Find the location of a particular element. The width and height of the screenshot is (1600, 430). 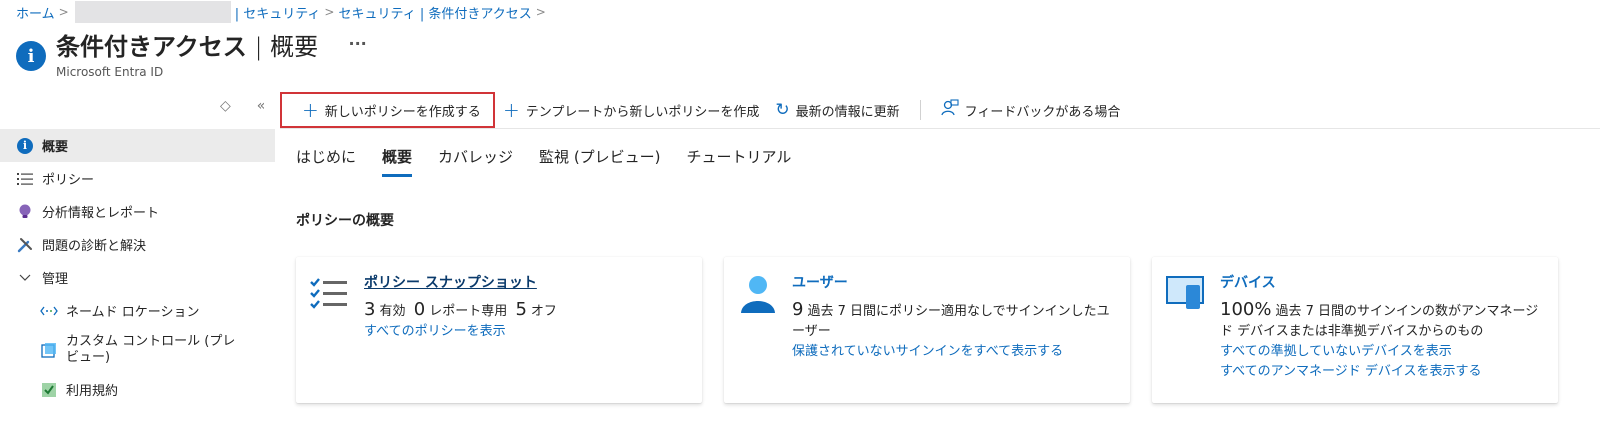

users-stats: 9 過去 7 日間にポリシー適用なしでサインインしたユーザー is located at coordinates (952, 321).